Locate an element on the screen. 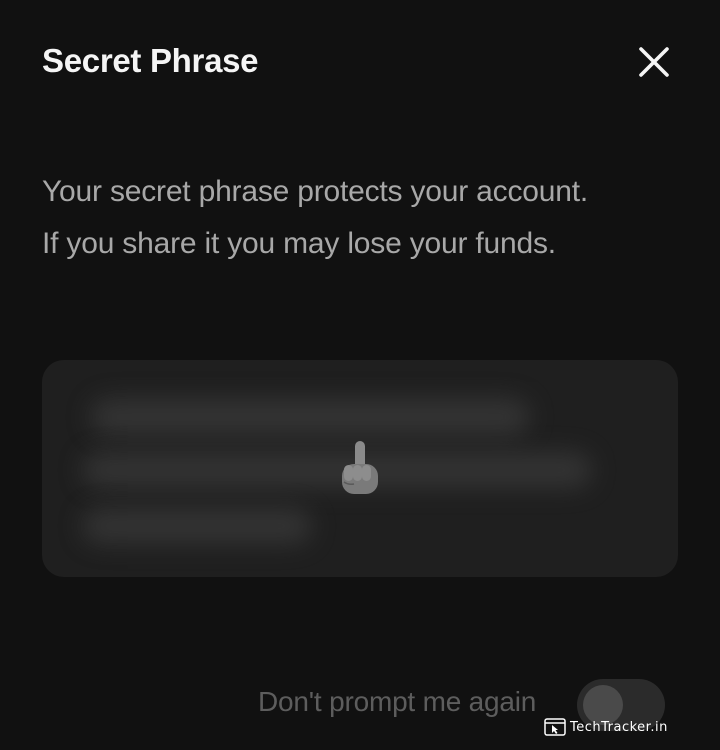 Image resolution: width=720 pixels, height=750 pixels. close-button is located at coordinates (654, 62).